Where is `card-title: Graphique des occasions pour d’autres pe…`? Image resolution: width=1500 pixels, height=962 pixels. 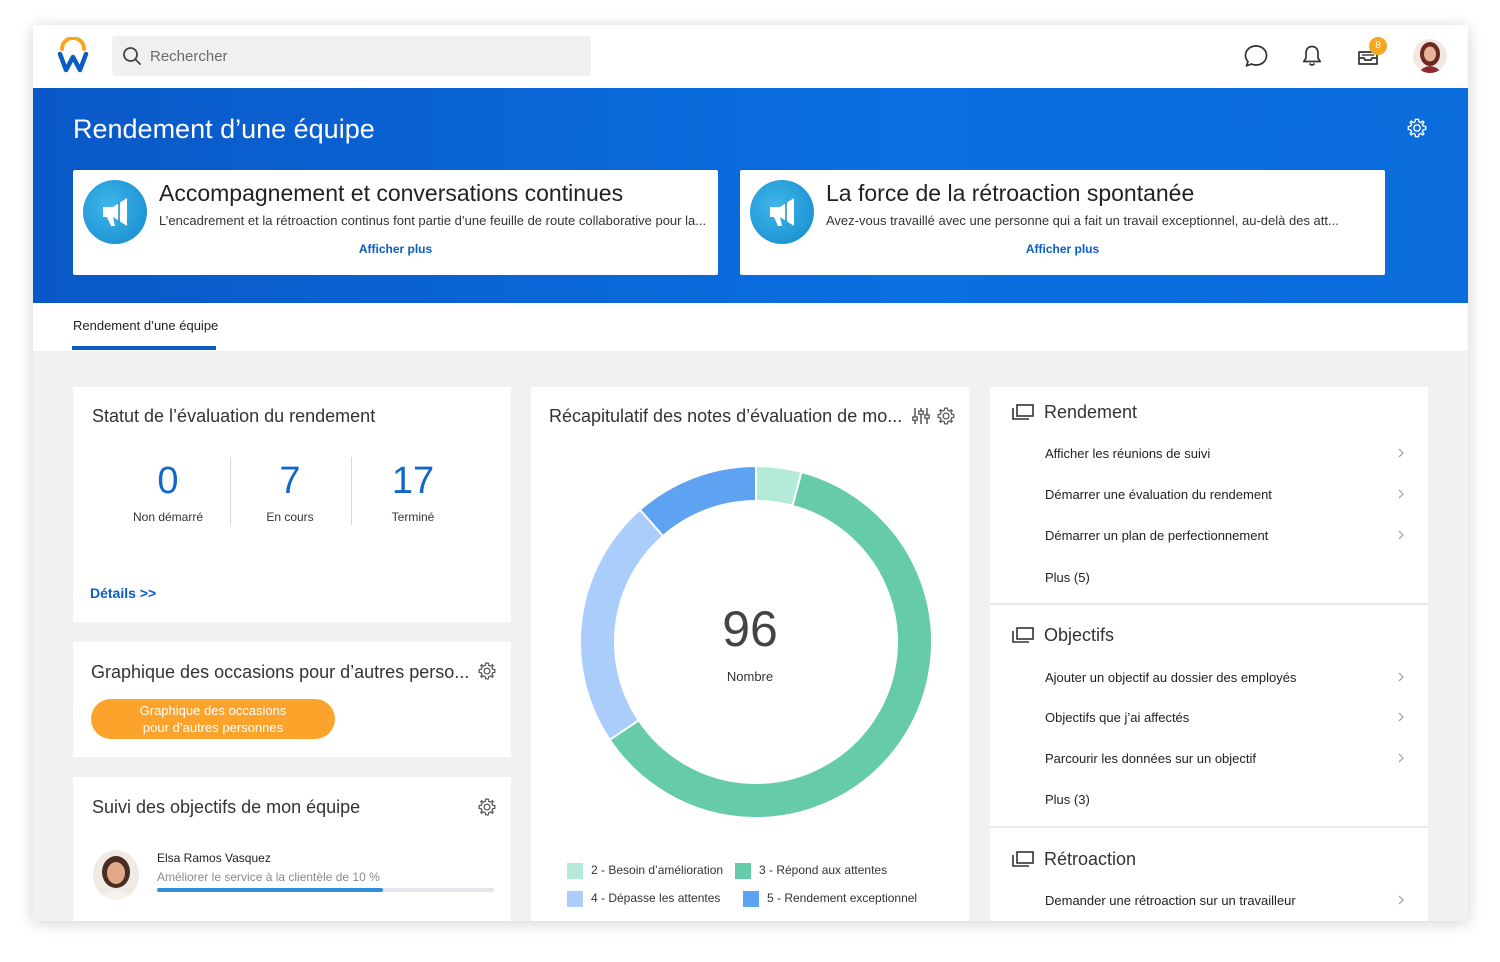
card-title: Graphique des occasions pour d’autres pe… is located at coordinates (280, 672).